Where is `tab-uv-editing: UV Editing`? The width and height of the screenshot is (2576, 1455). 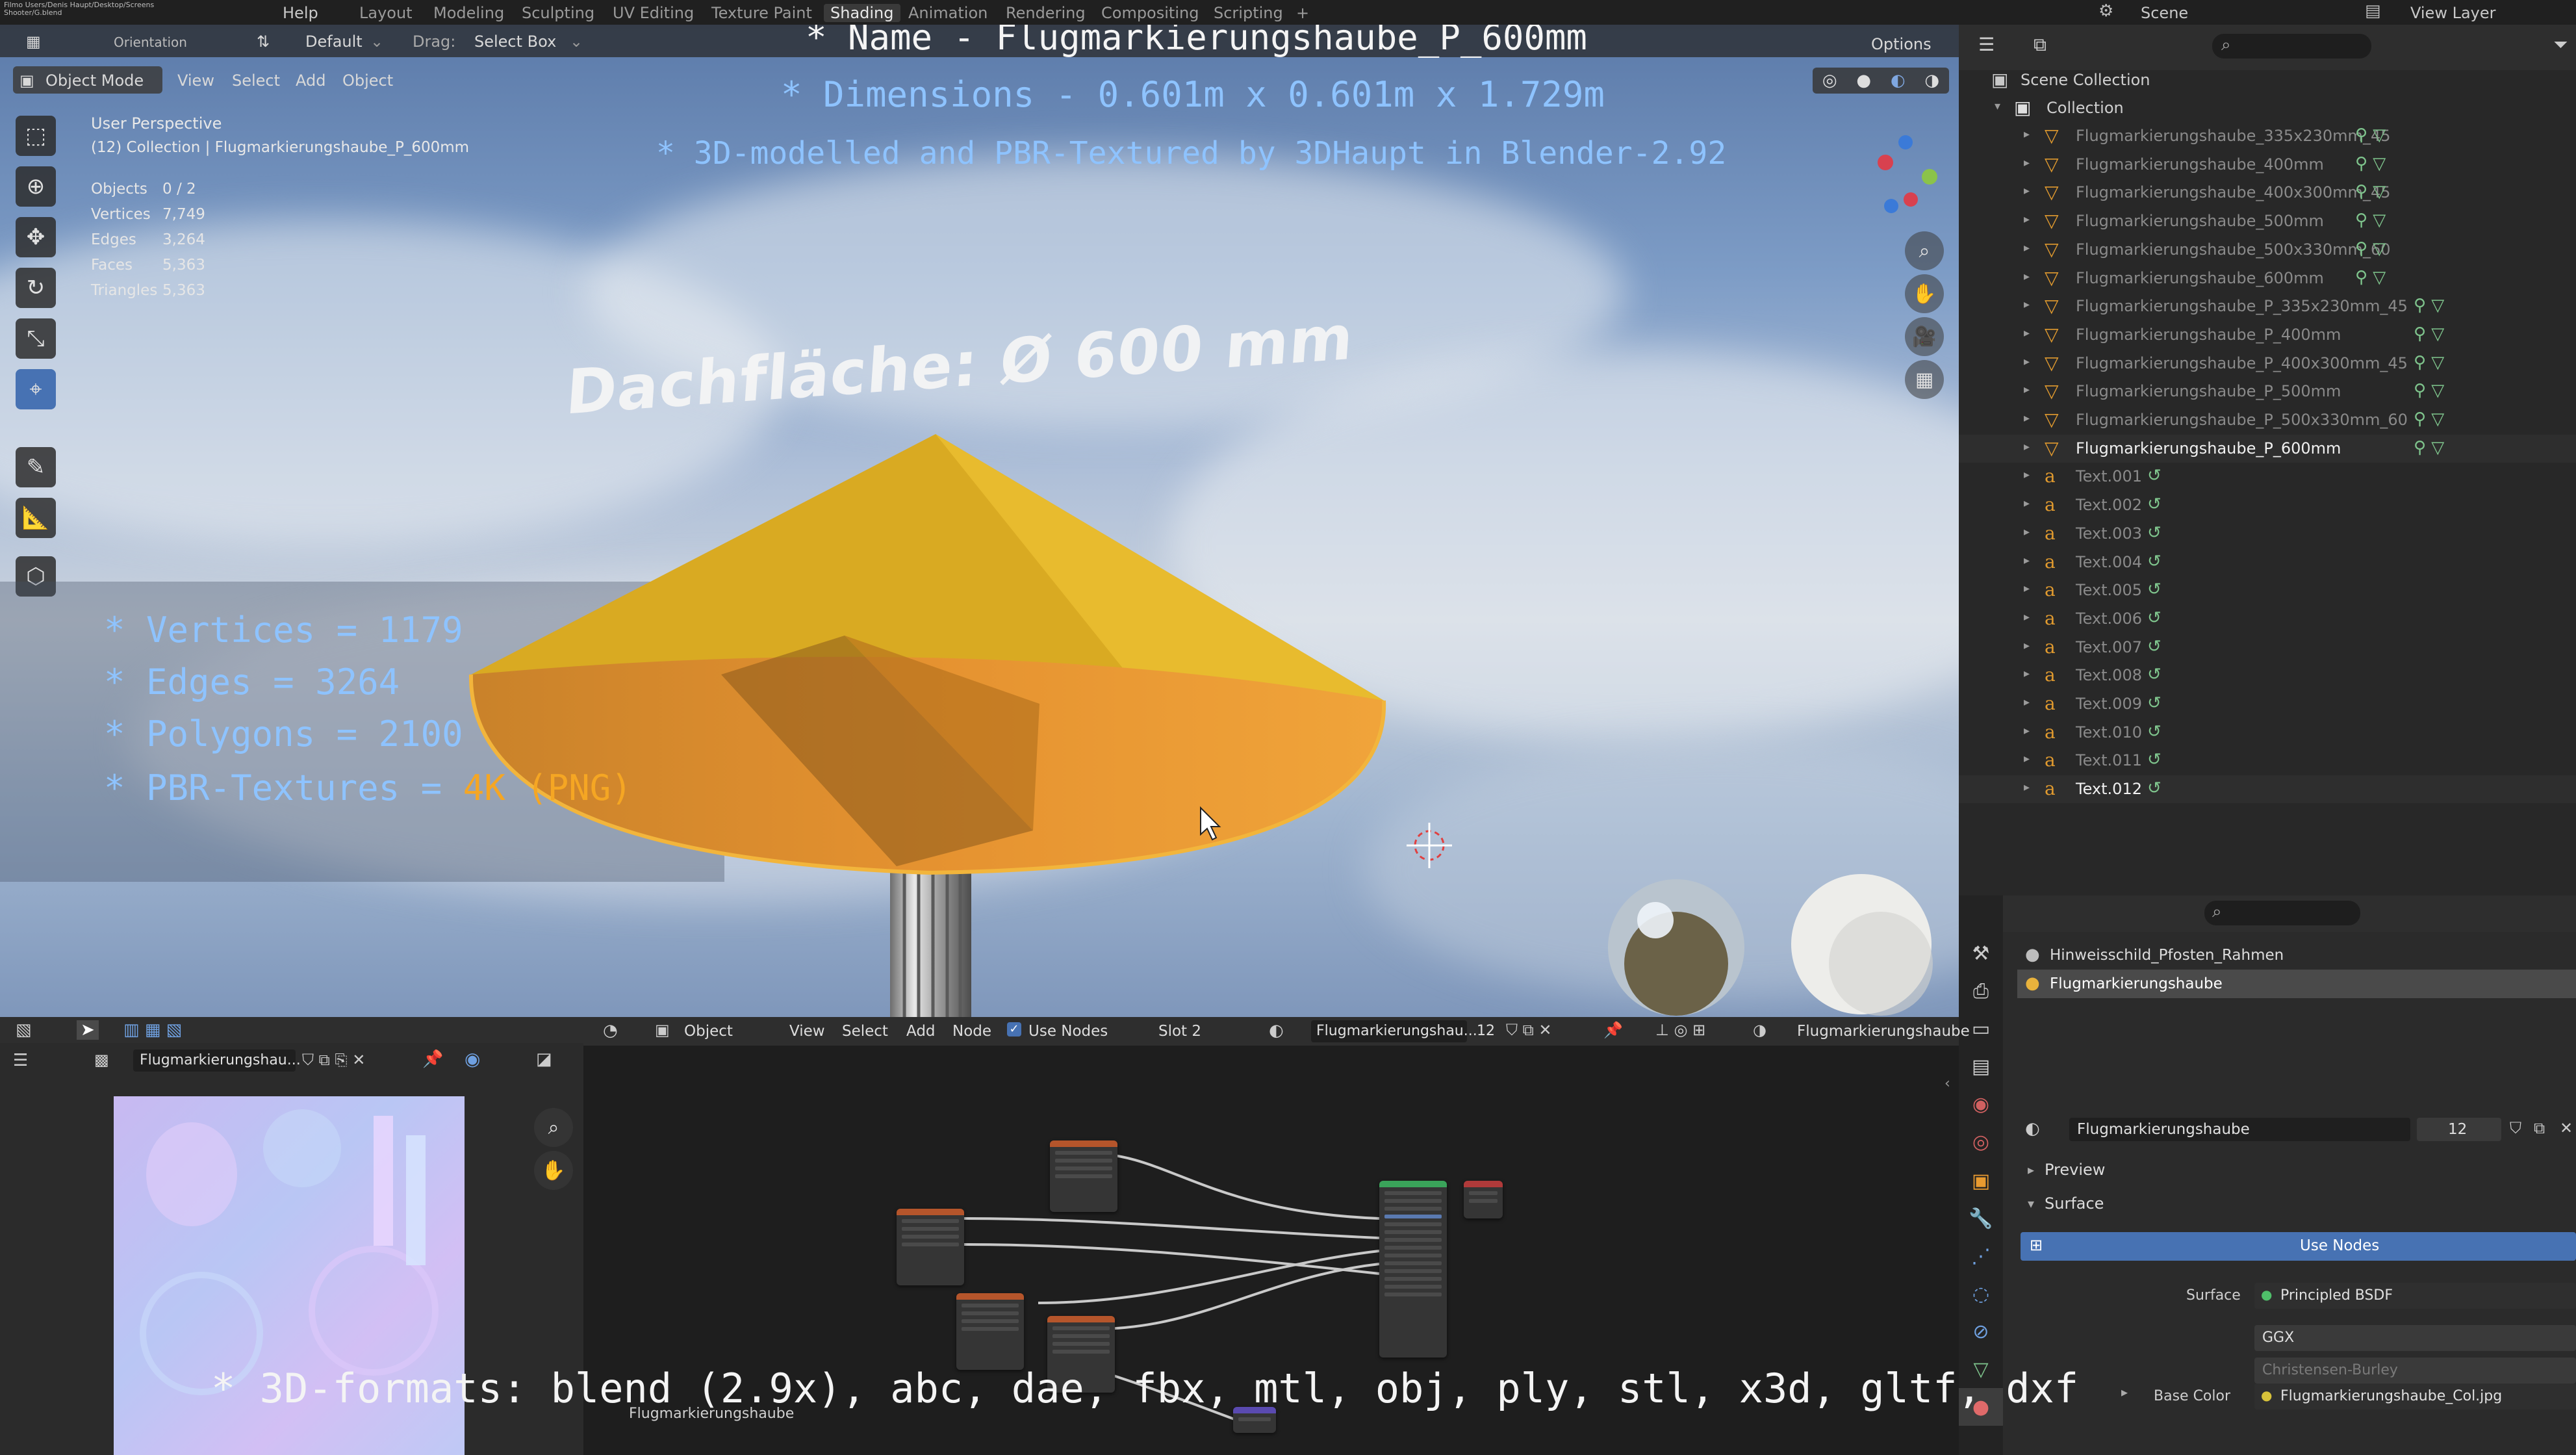
tab-uv-editing: UV Editing is located at coordinates (653, 13).